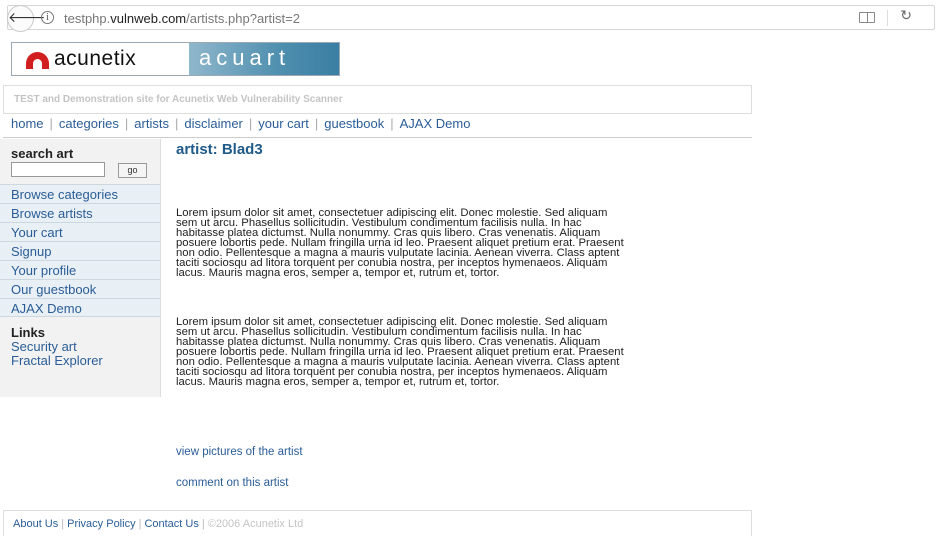 Image resolution: width=942 pixels, height=536 pixels. Describe the element at coordinates (377, 137) in the screenshot. I see `nav-divider` at that location.